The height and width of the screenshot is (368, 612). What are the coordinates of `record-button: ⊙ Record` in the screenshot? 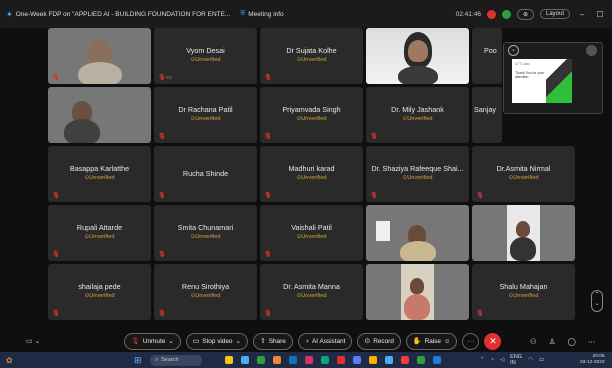 It's located at (379, 341).